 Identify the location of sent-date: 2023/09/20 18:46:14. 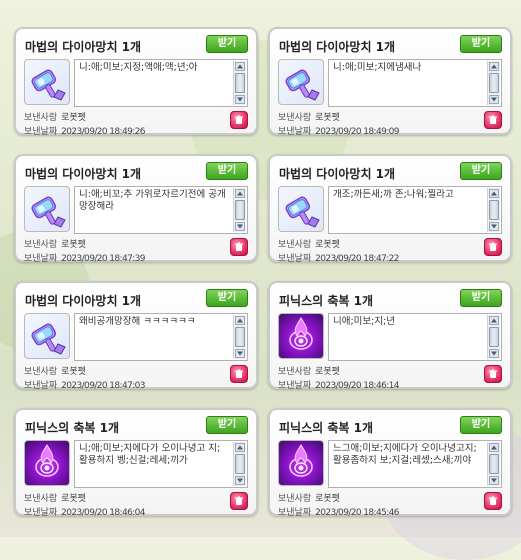
(357, 386).